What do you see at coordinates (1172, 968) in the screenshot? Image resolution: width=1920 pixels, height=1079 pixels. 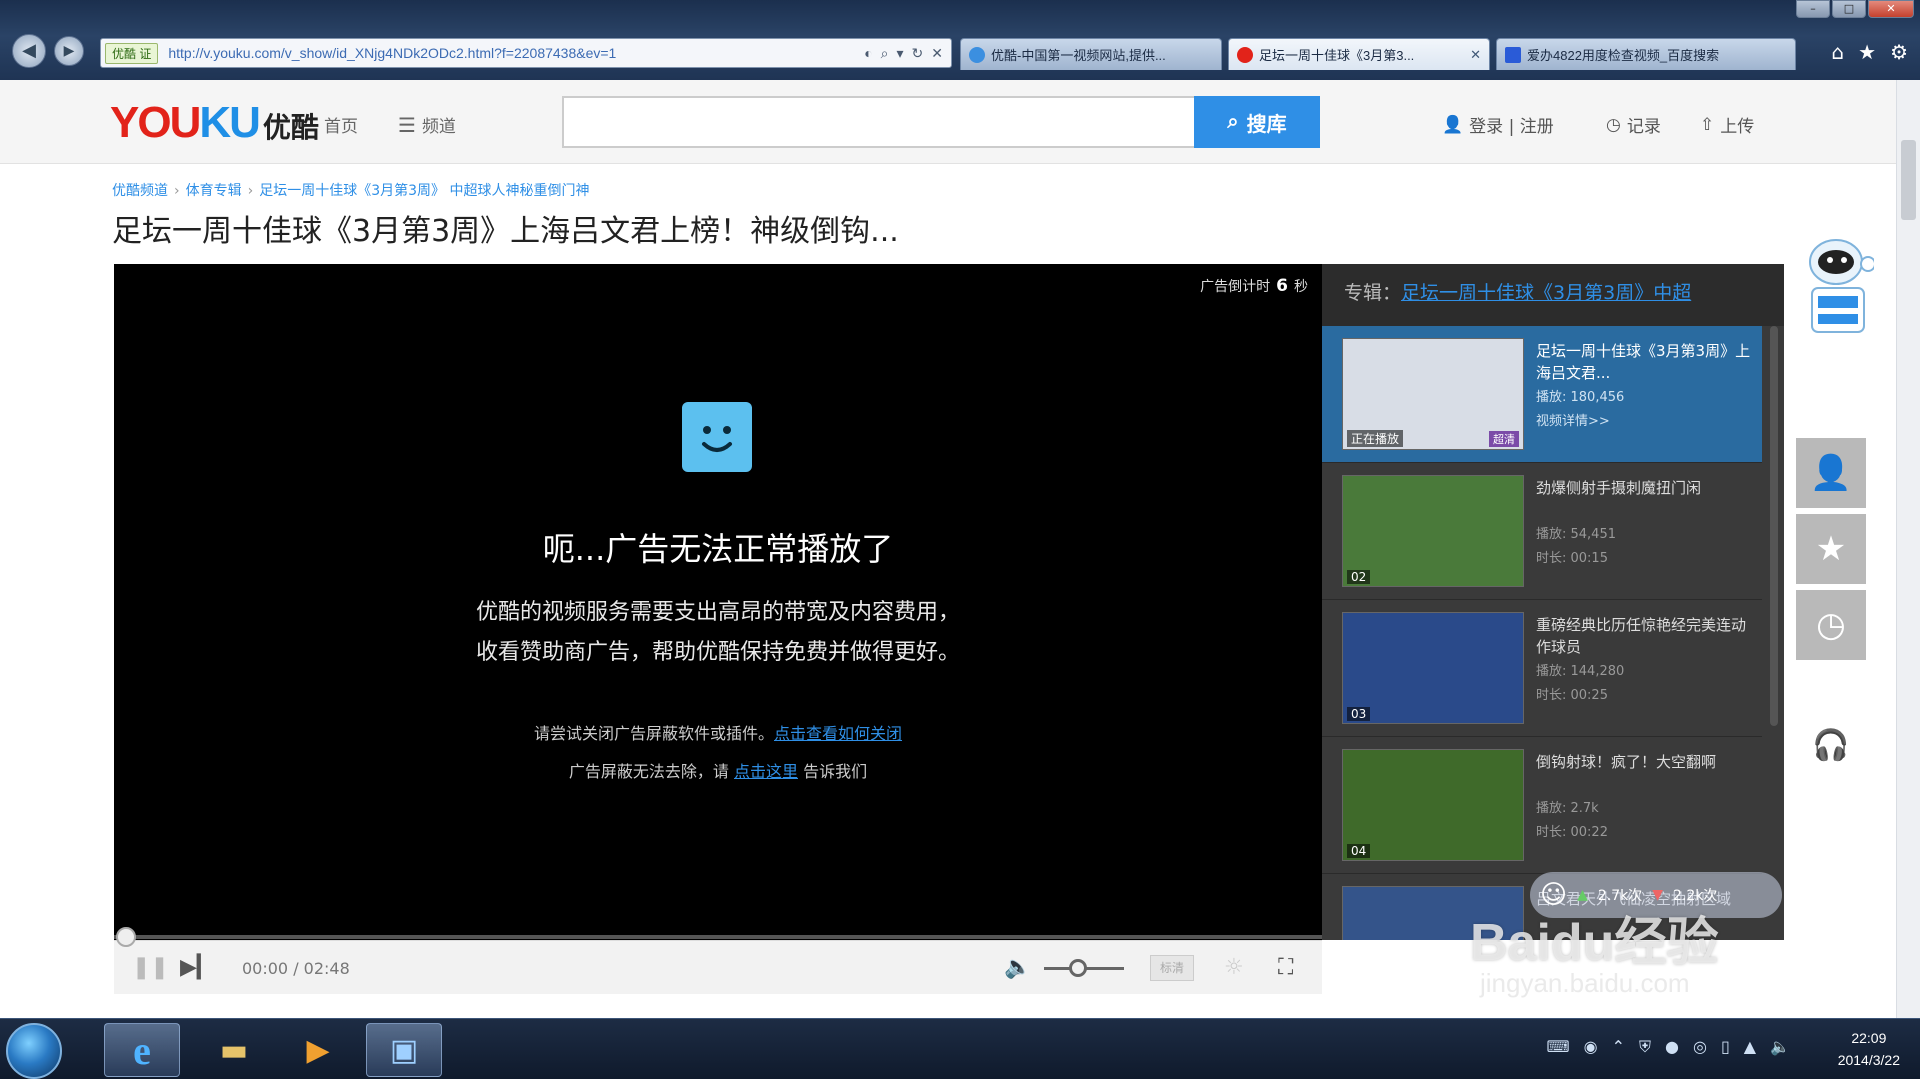 I see `quality-button: 标清` at bounding box center [1172, 968].